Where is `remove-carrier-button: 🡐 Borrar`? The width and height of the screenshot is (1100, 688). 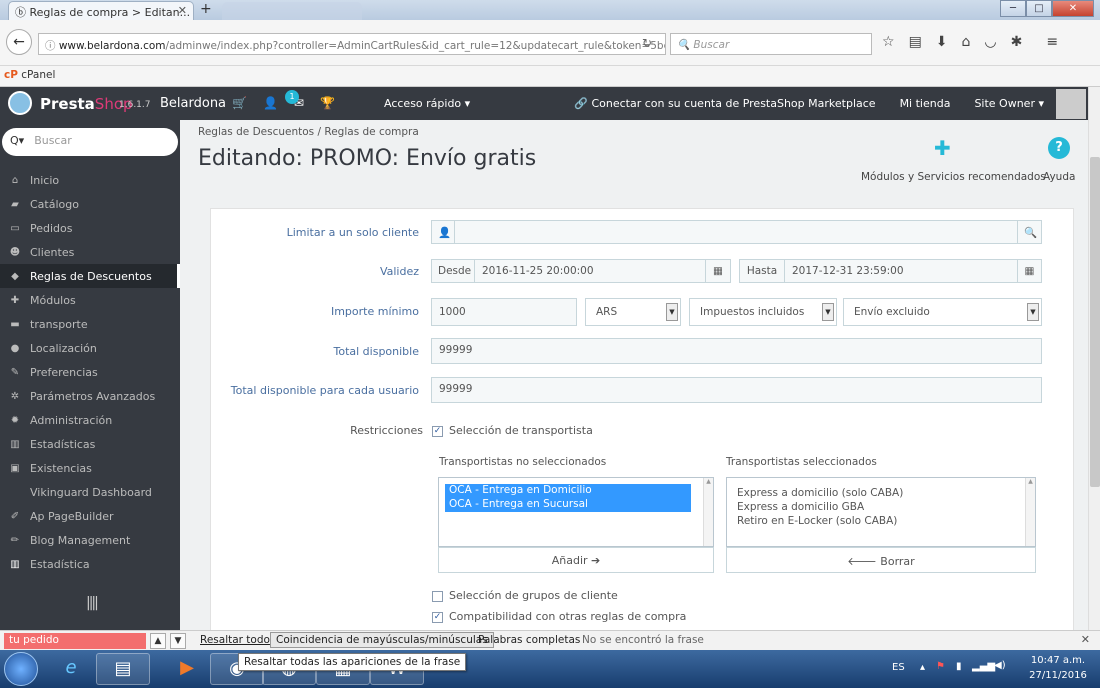 remove-carrier-button: 🡐 Borrar is located at coordinates (881, 560).